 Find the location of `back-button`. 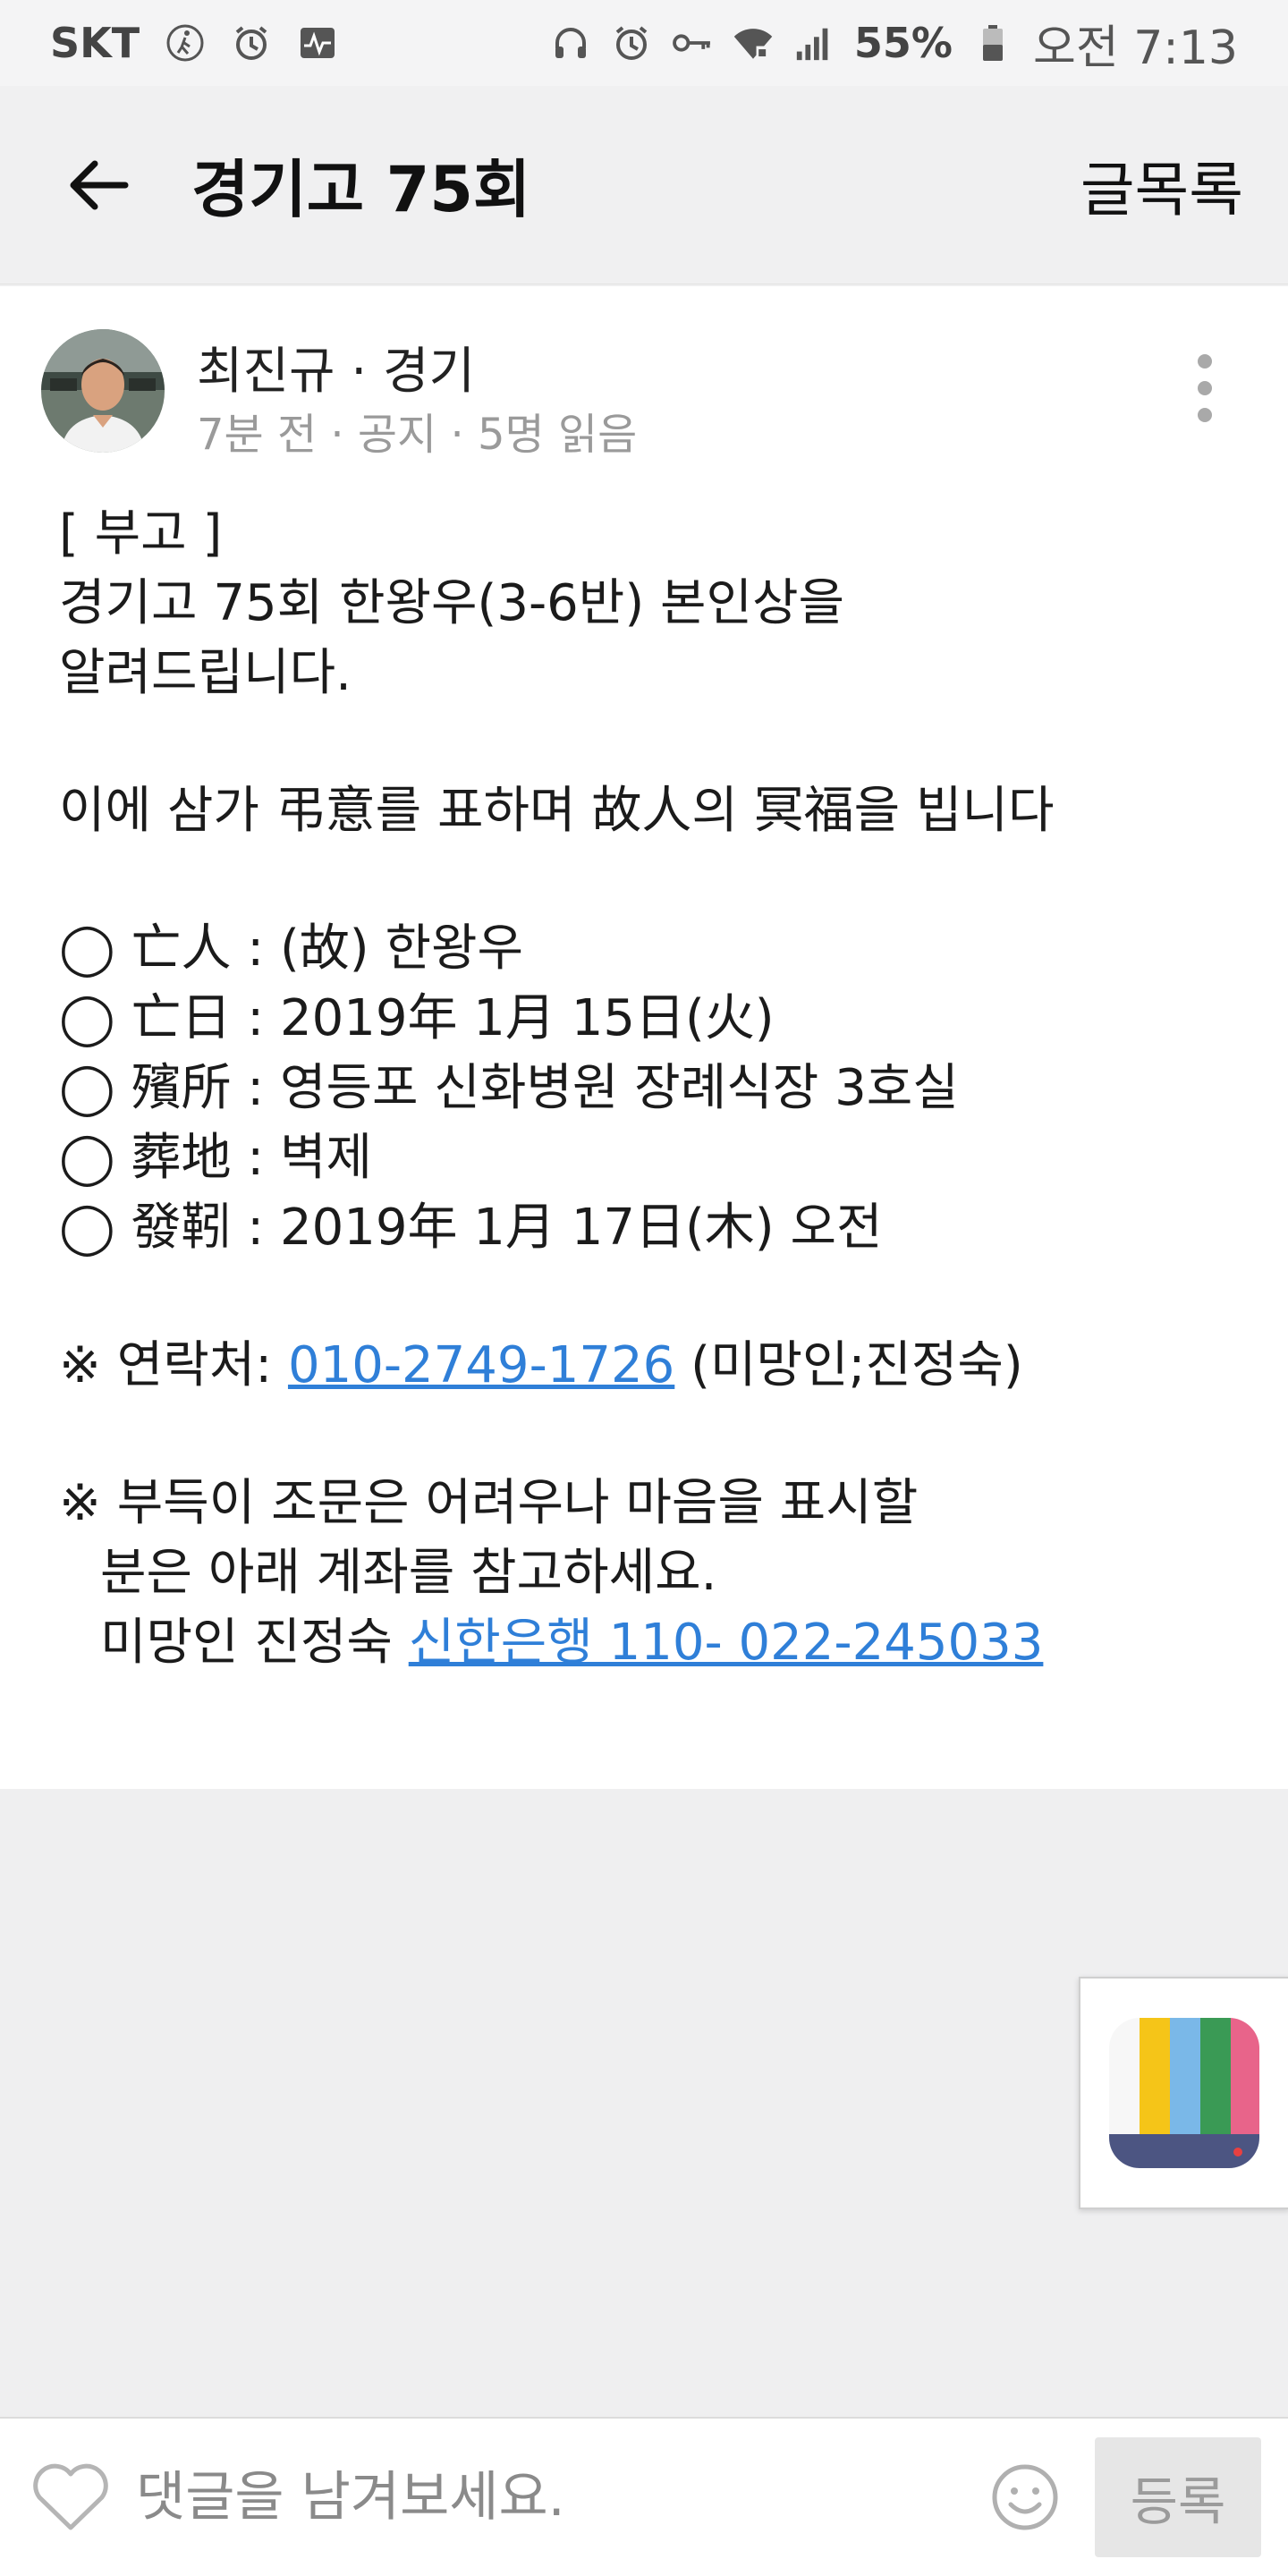

back-button is located at coordinates (98, 185).